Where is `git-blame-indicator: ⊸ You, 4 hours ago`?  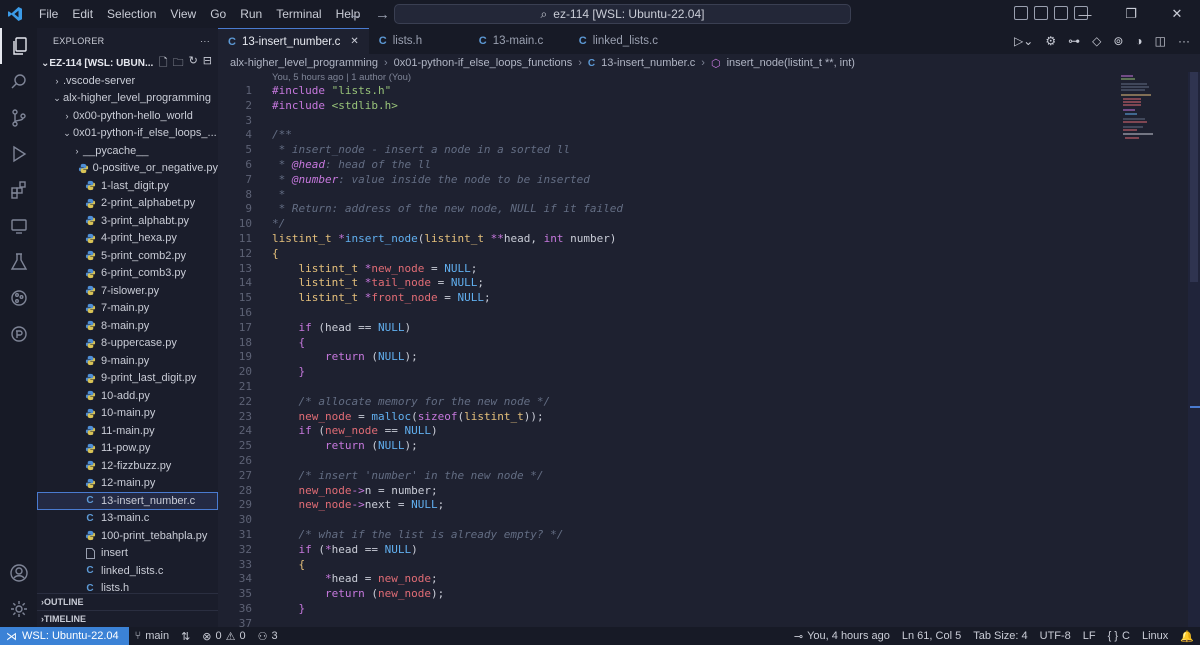 git-blame-indicator: ⊸ You, 4 hours ago is located at coordinates (842, 636).